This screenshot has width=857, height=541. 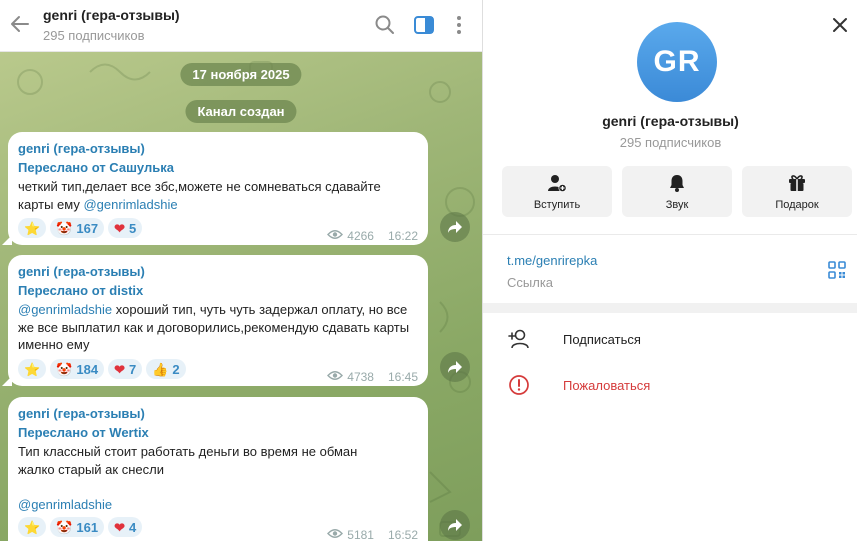 I want to click on reactions-bar: ⭐ 🤡 184 ❤ 7 👍 2, so click(x=102, y=369).